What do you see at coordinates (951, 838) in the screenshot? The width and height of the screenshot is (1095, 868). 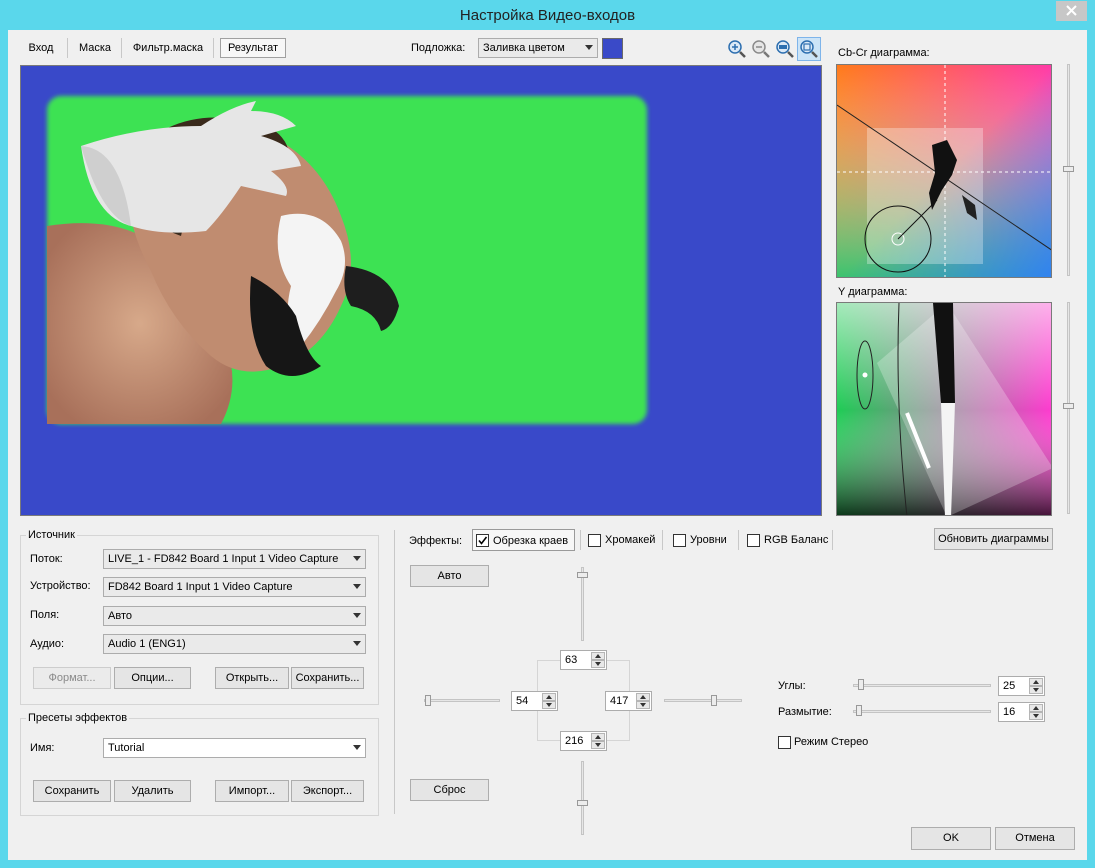 I see `ok-button: OK` at bounding box center [951, 838].